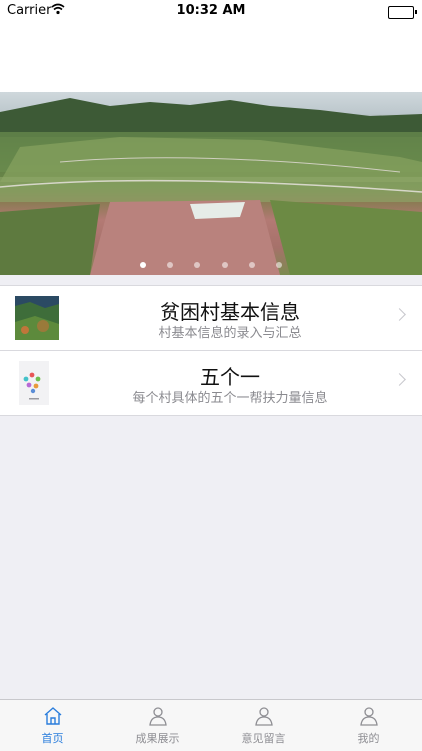 This screenshot has height=751, width=422. What do you see at coordinates (53, 716) in the screenshot?
I see `home-icon` at bounding box center [53, 716].